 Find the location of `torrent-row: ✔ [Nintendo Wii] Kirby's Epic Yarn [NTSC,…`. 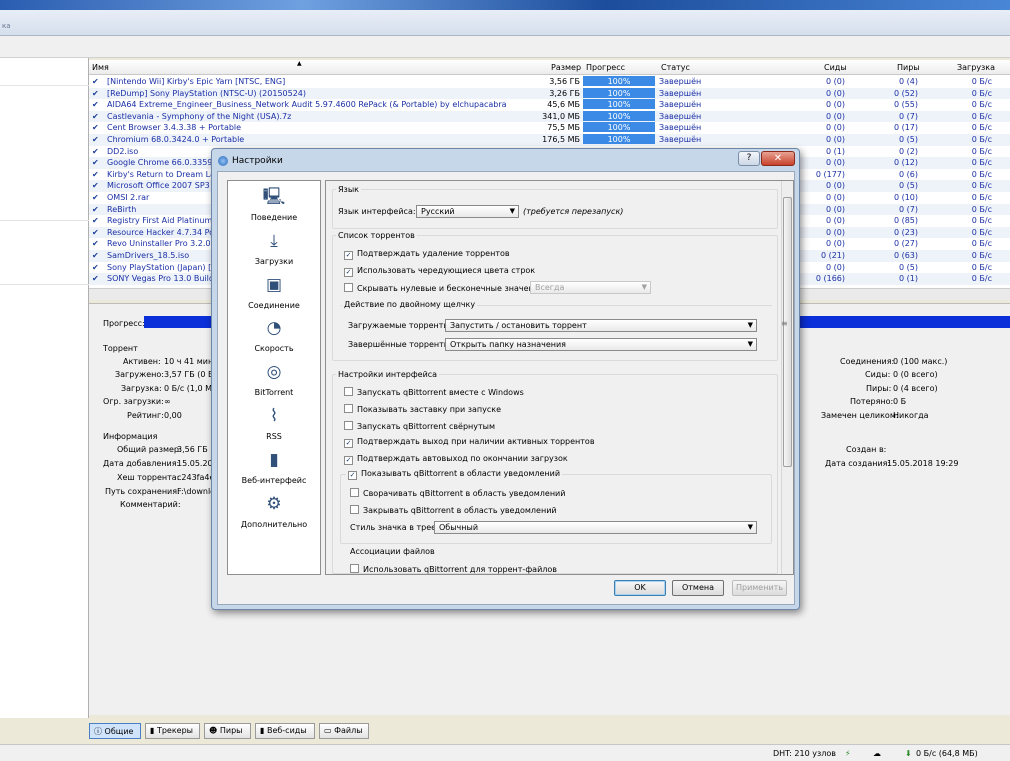

torrent-row: ✔ [Nintendo Wii] Kirby's Epic Yarn [NTSC,… is located at coordinates (549, 82).